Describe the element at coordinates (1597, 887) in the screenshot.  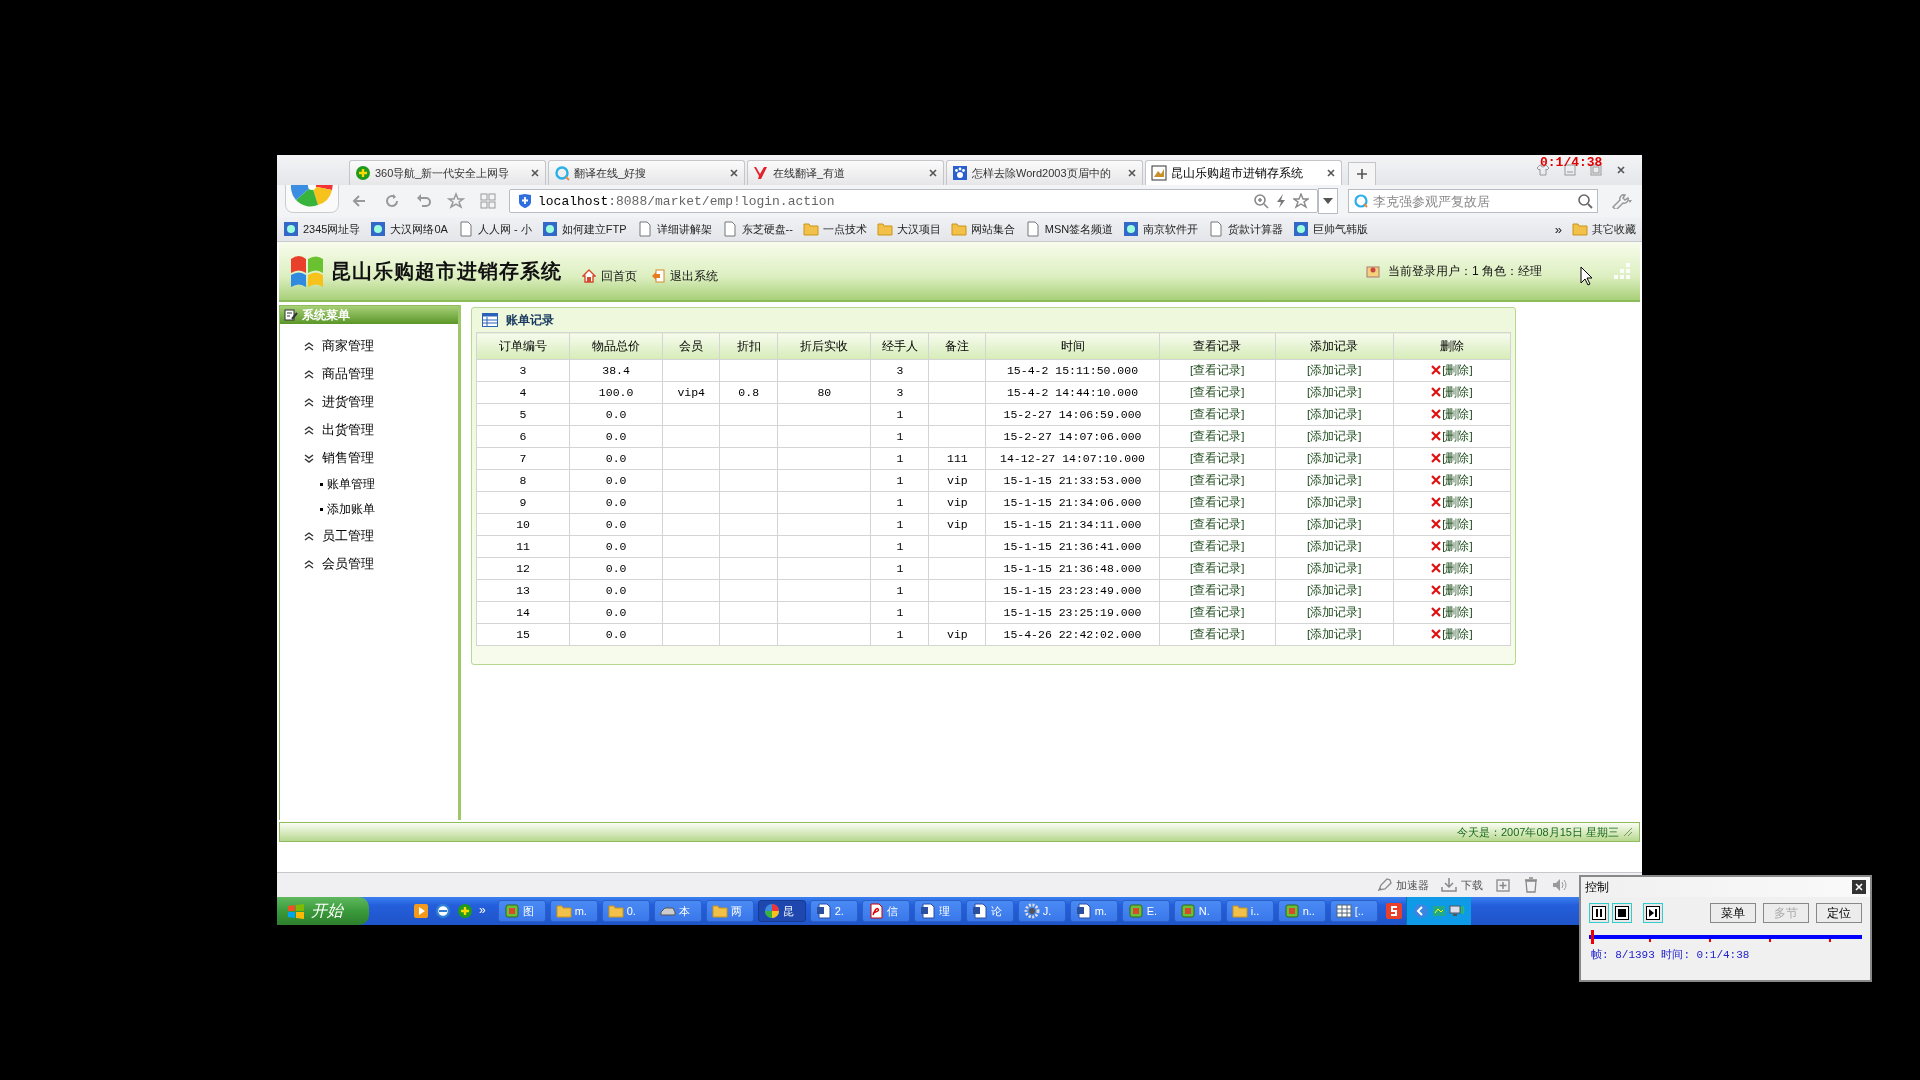
I see `window-title: 控制` at that location.